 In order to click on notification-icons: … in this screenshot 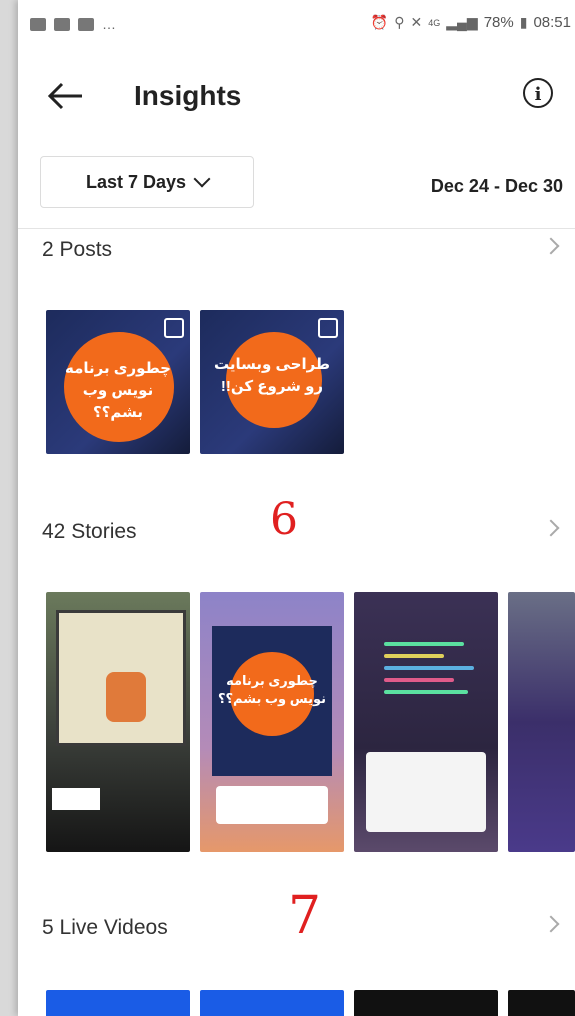, I will do `click(73, 24)`.